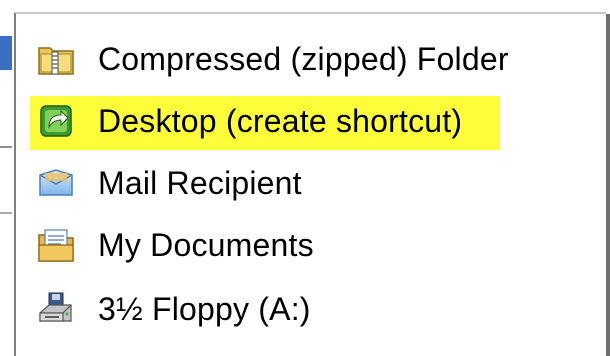 This screenshot has height=356, width=610. I want to click on menu-item-compressed-folder: Compressed (zipped) Folder, so click(272, 59).